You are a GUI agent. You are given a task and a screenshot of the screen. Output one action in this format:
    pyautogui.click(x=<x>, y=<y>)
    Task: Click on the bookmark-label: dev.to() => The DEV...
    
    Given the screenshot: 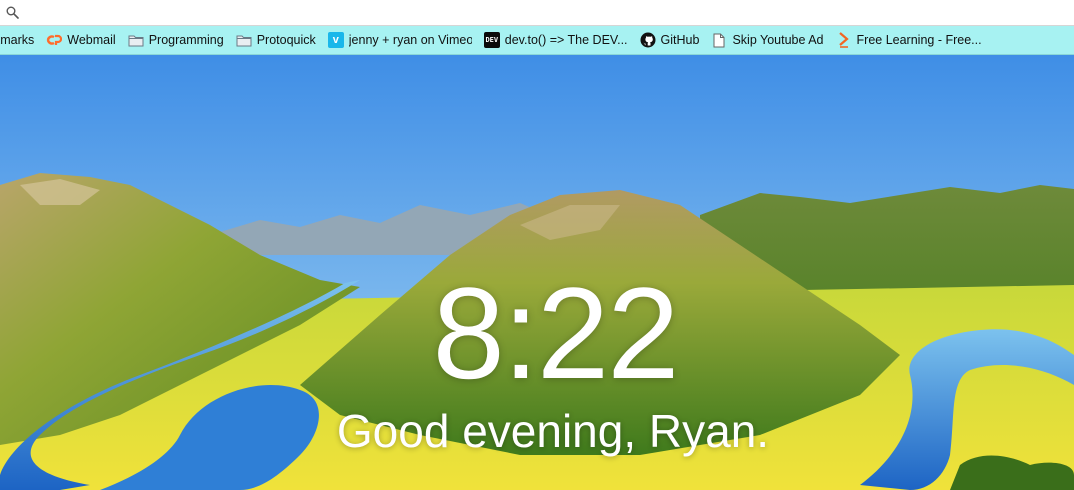 What is the action you would take?
    pyautogui.click(x=566, y=40)
    